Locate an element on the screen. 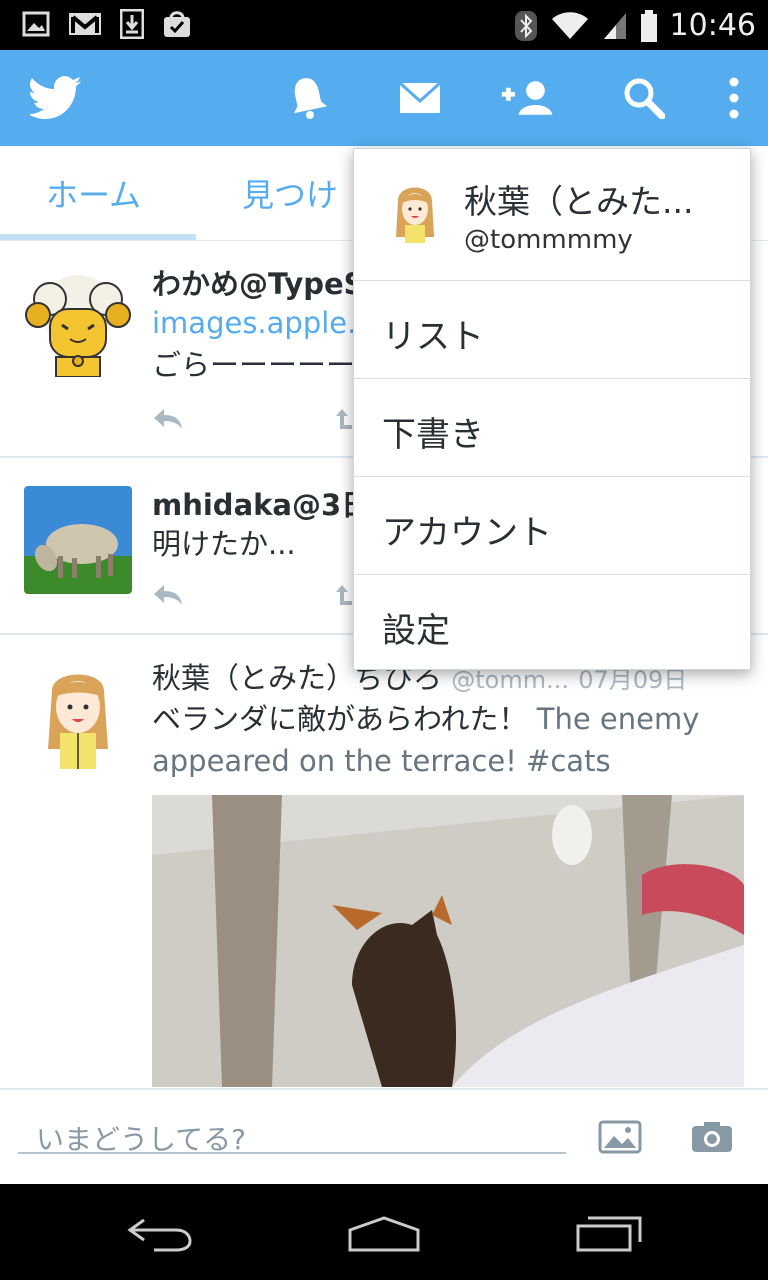 This screenshot has height=1280, width=768. tweet-link: images.apple.c is located at coordinates (254, 323).